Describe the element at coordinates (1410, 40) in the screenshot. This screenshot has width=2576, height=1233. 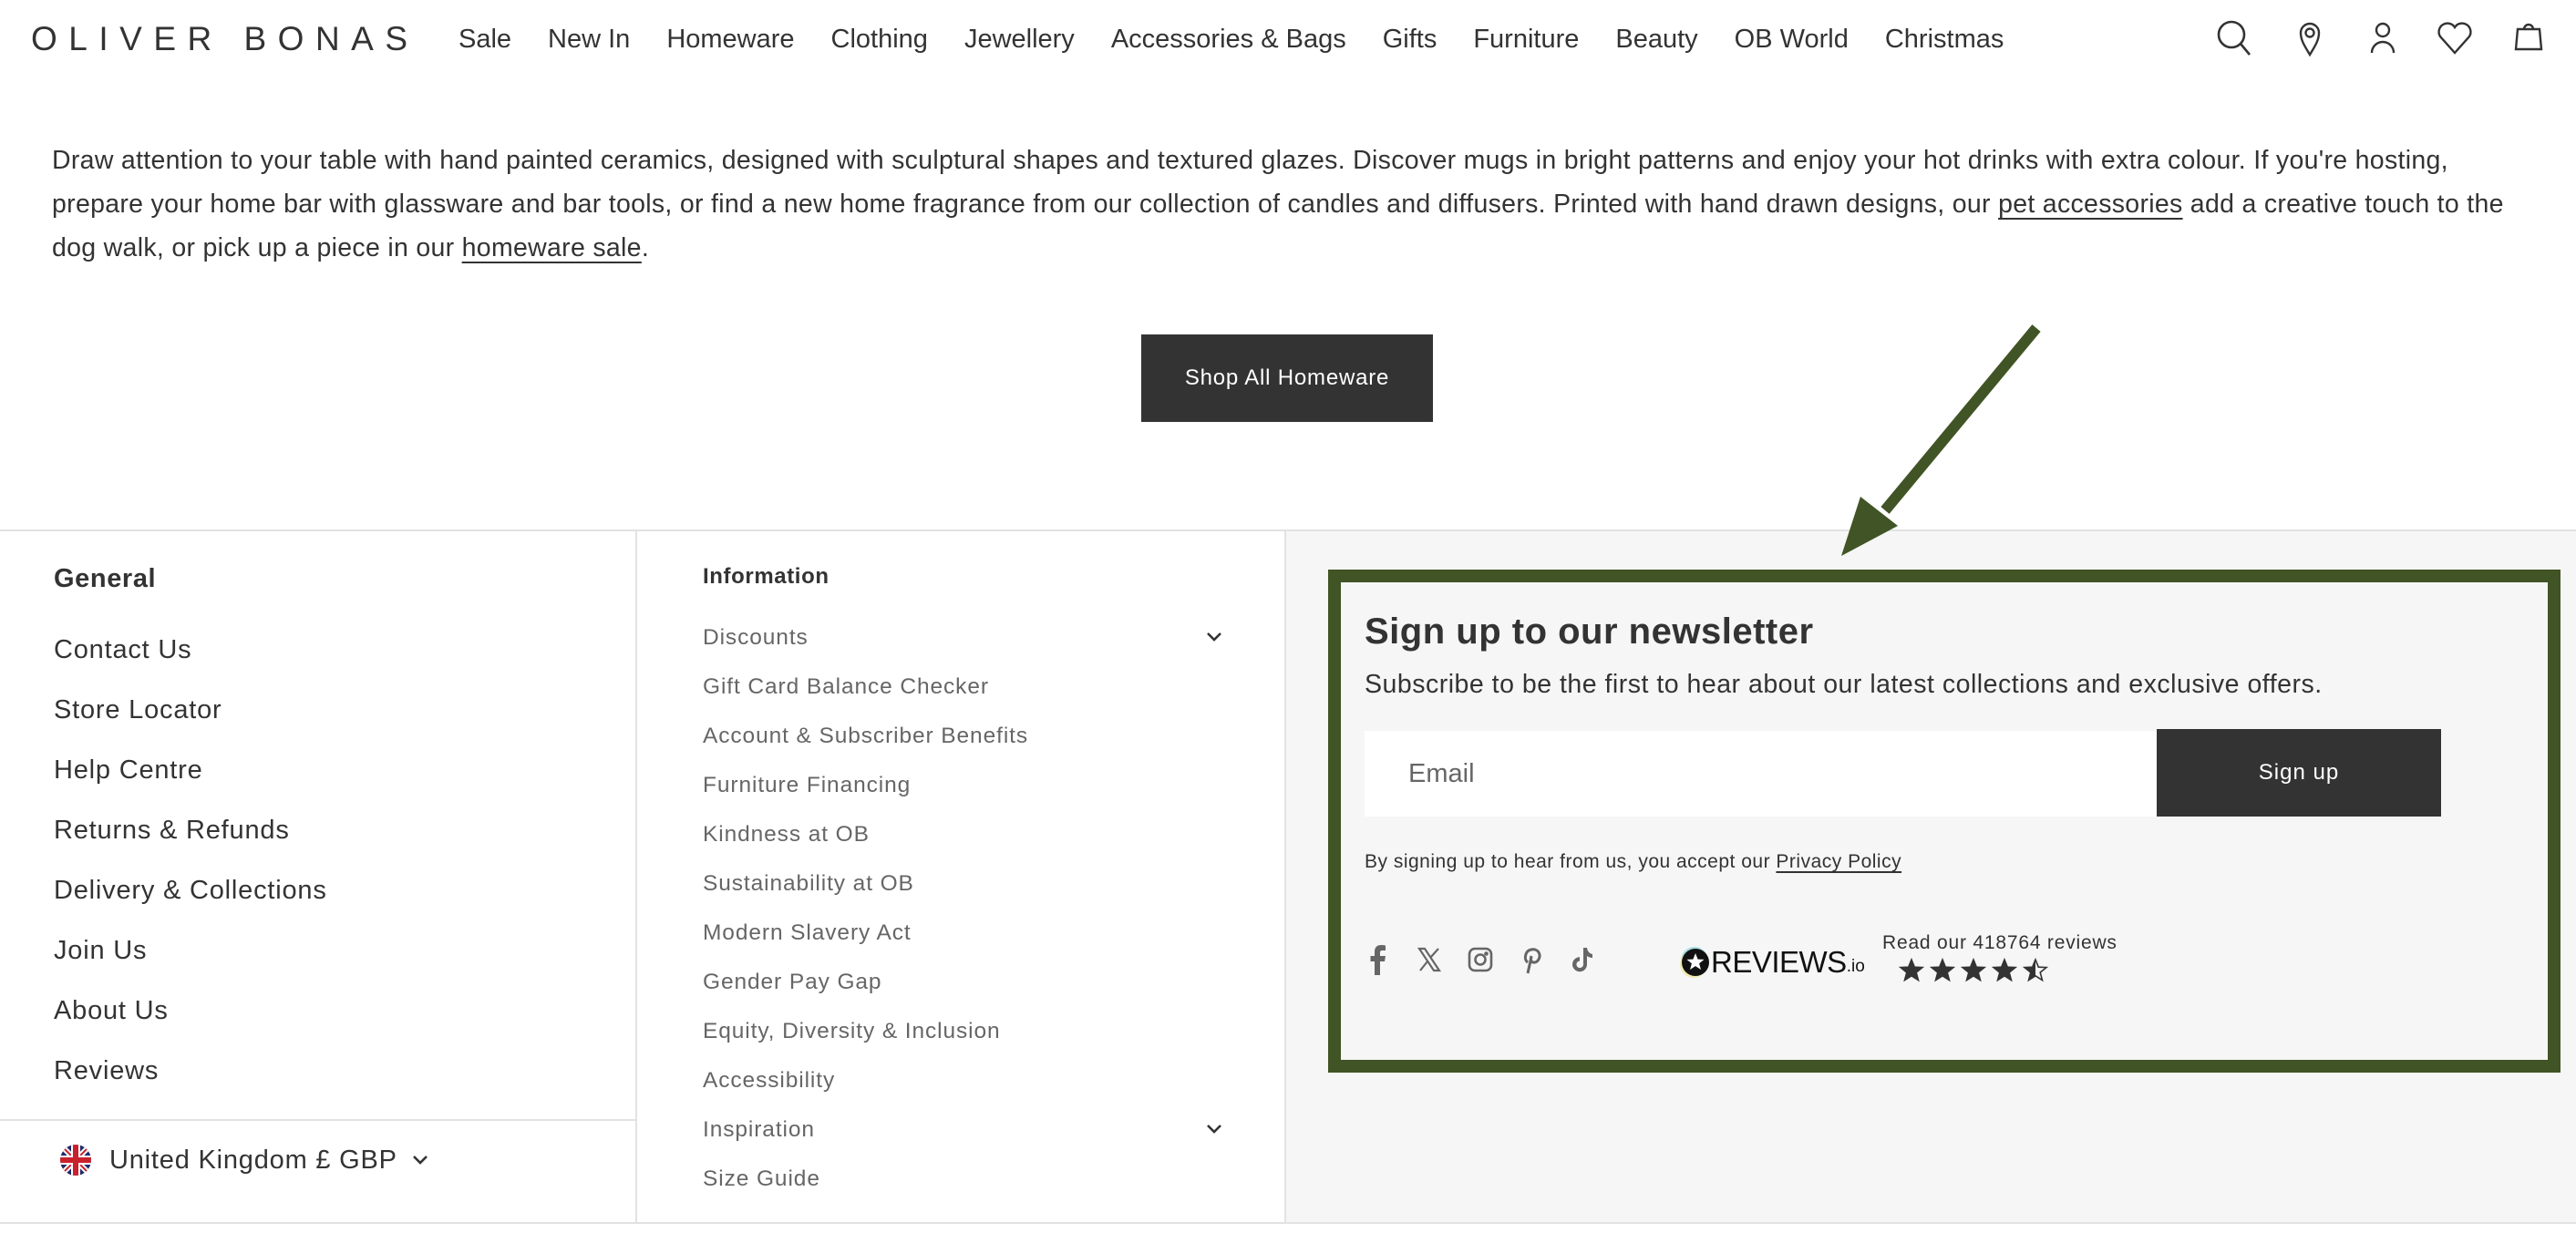
I see `nav-item-gifts: Gifts` at that location.